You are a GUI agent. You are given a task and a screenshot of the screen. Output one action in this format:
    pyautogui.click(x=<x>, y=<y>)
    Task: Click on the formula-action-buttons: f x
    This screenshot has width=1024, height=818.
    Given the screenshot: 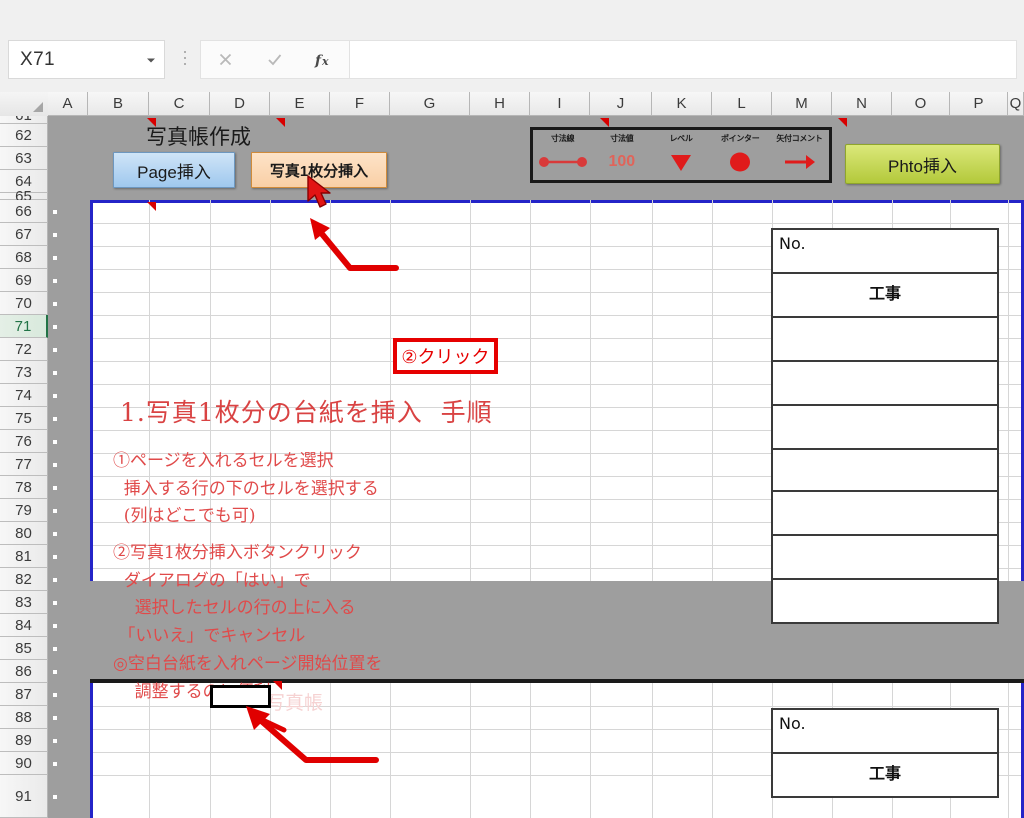 What is the action you would take?
    pyautogui.click(x=275, y=59)
    